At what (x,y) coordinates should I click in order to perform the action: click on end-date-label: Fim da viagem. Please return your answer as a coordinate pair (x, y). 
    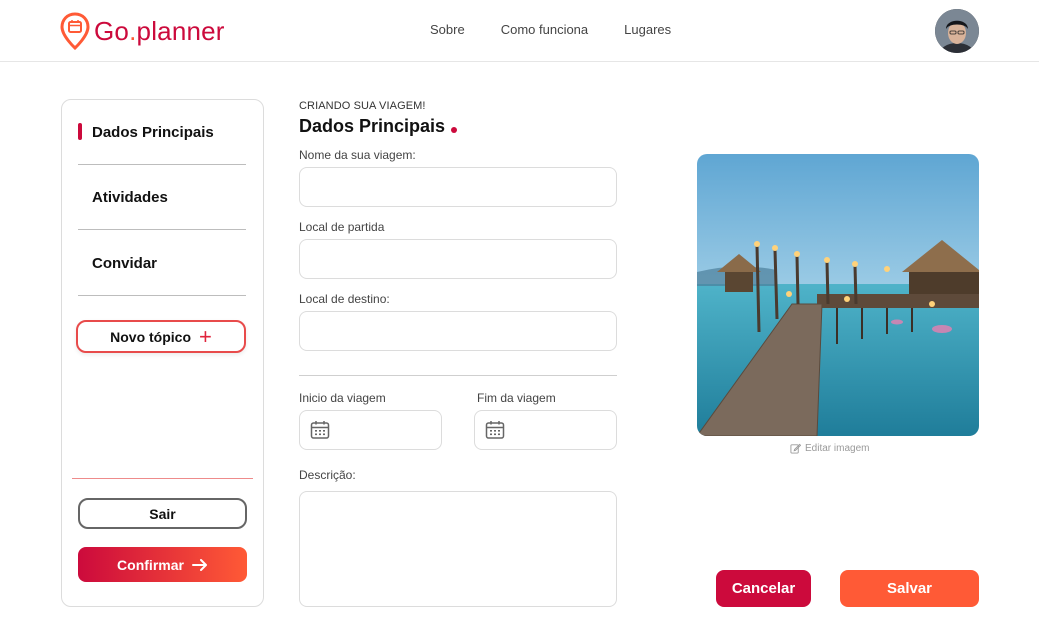
    Looking at the image, I should click on (516, 398).